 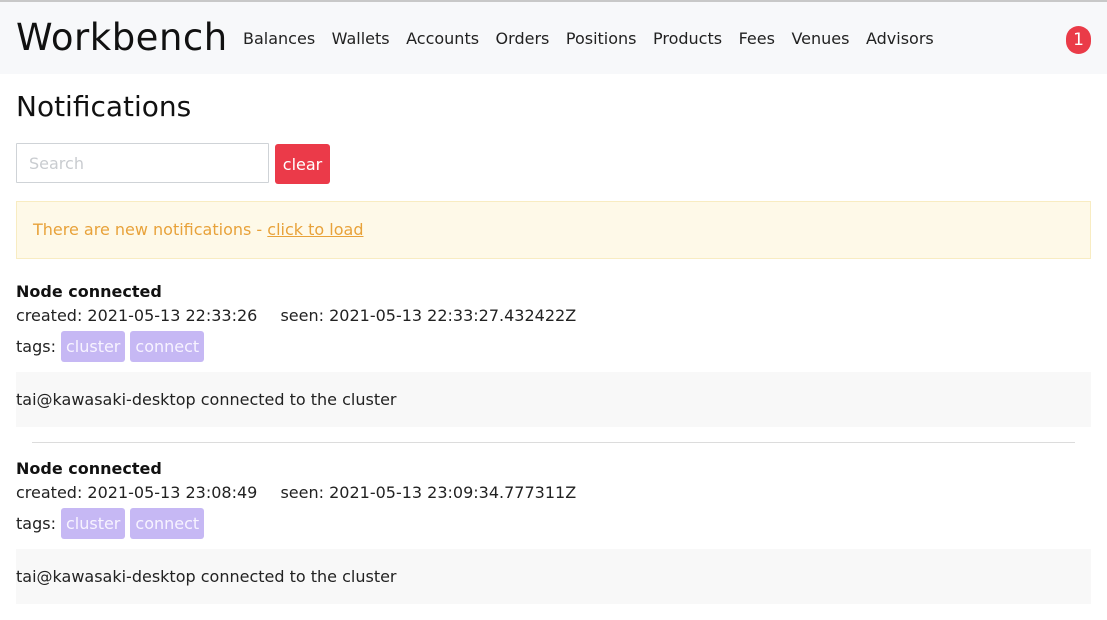 I want to click on click-to-load-link: click to load, so click(x=315, y=229).